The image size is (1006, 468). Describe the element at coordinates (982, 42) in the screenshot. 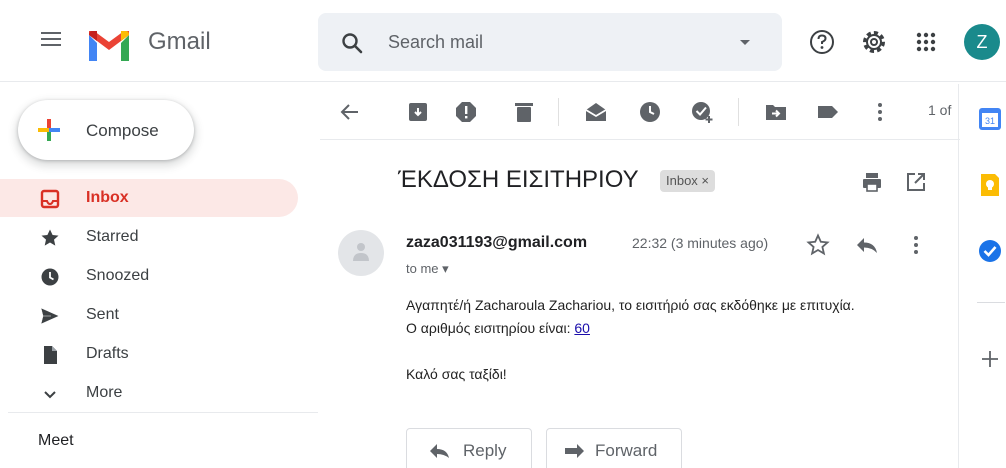

I see `account-avatar: Z` at that location.